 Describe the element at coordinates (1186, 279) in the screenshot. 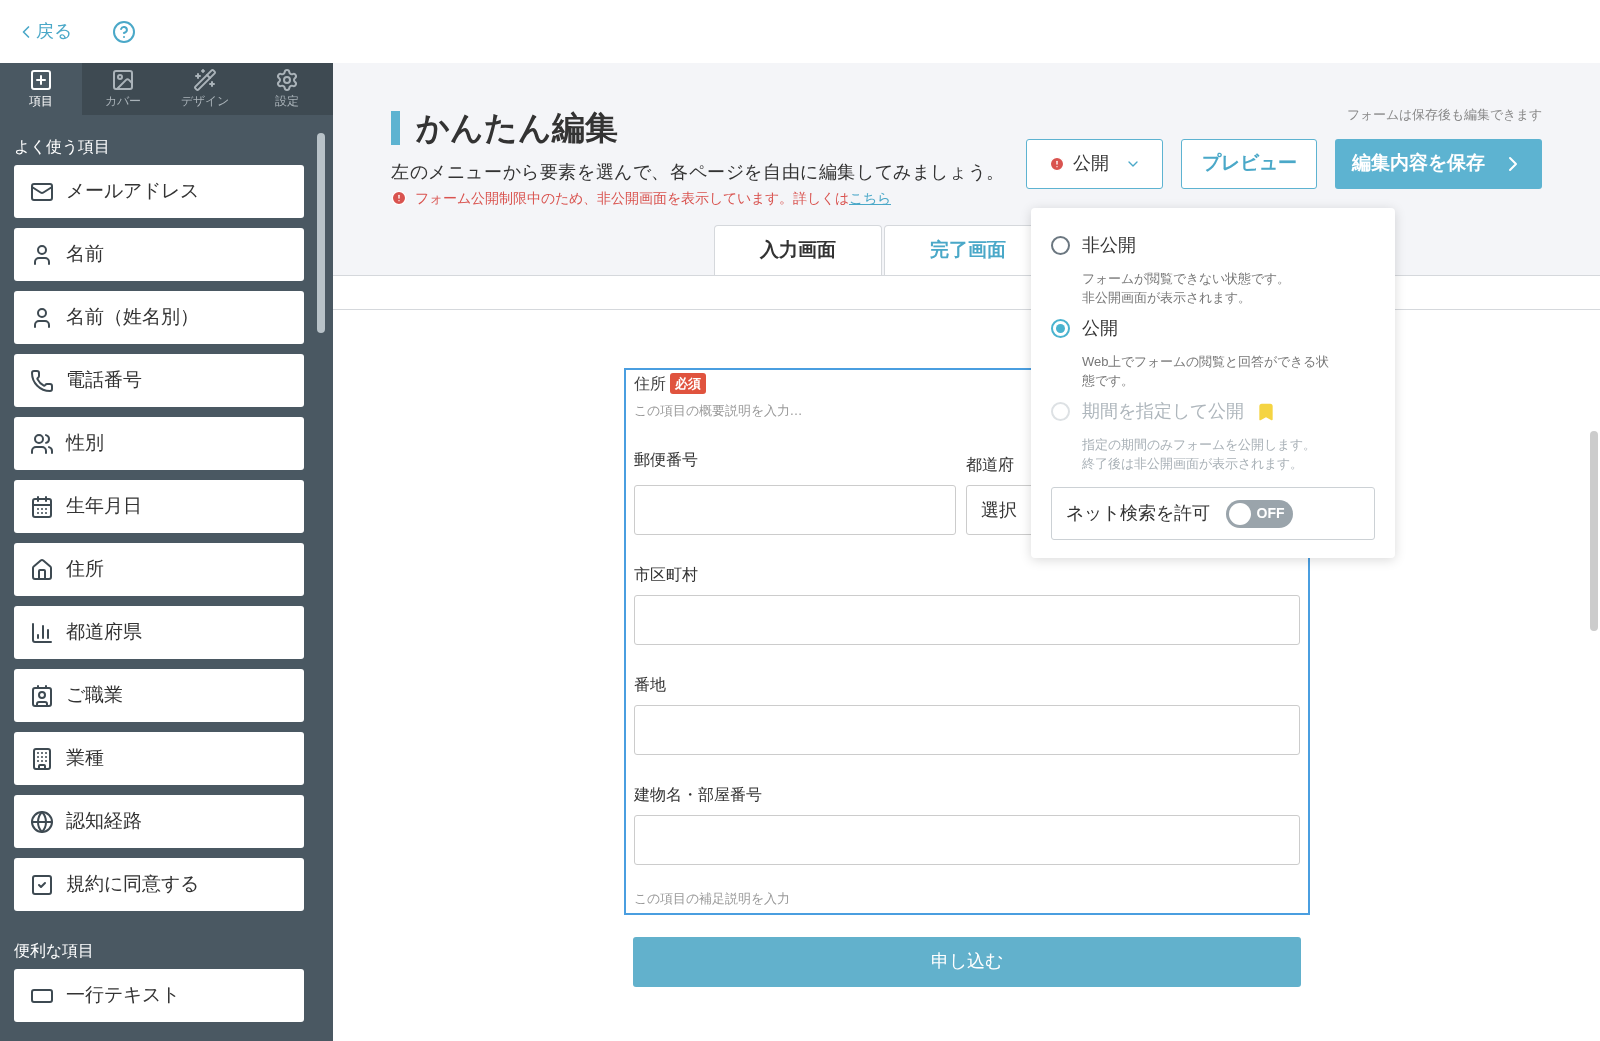

I see `option-description: フォームが閲覧できない状態です。` at that location.